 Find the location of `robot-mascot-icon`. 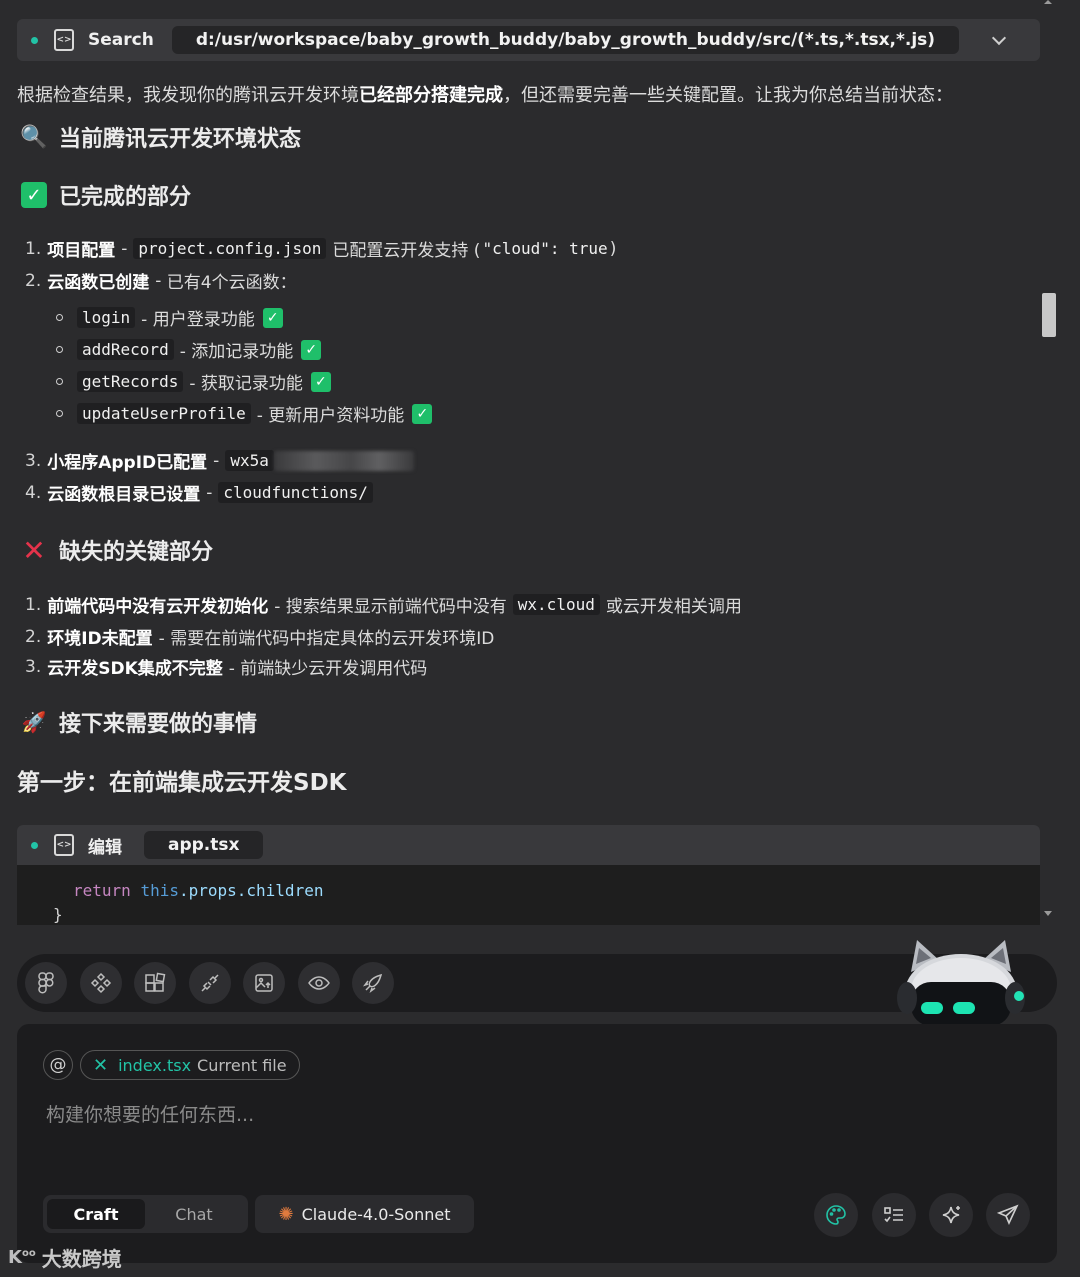

robot-mascot-icon is located at coordinates (961, 983).